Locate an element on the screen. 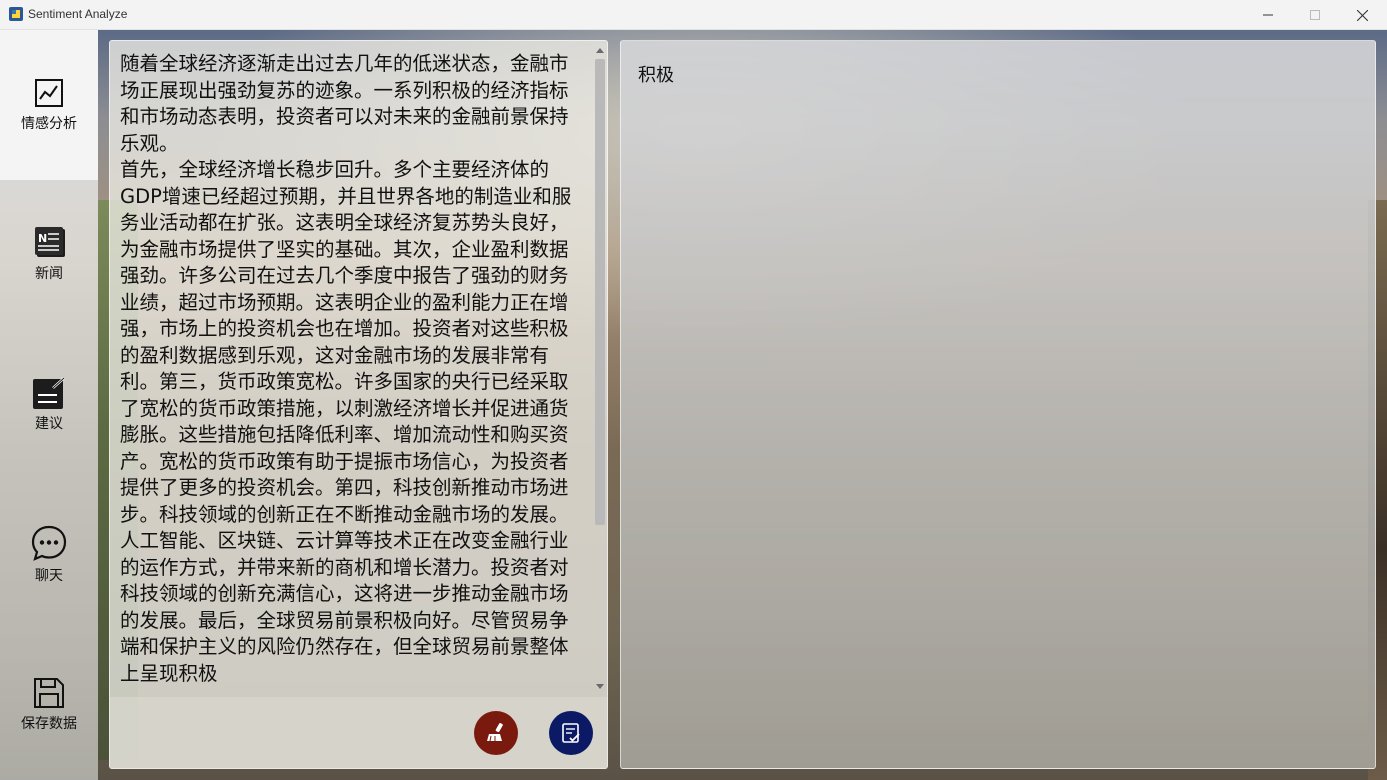 This screenshot has width=1387, height=780. sidebar-item-save-data: 保存数据 is located at coordinates (49, 705).